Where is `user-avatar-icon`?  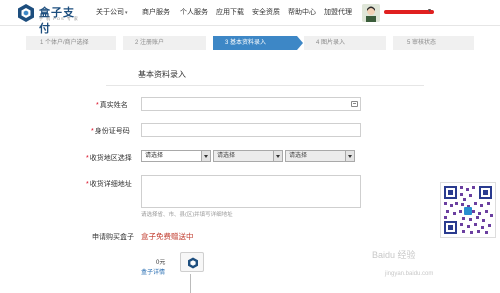 user-avatar-icon is located at coordinates (371, 13).